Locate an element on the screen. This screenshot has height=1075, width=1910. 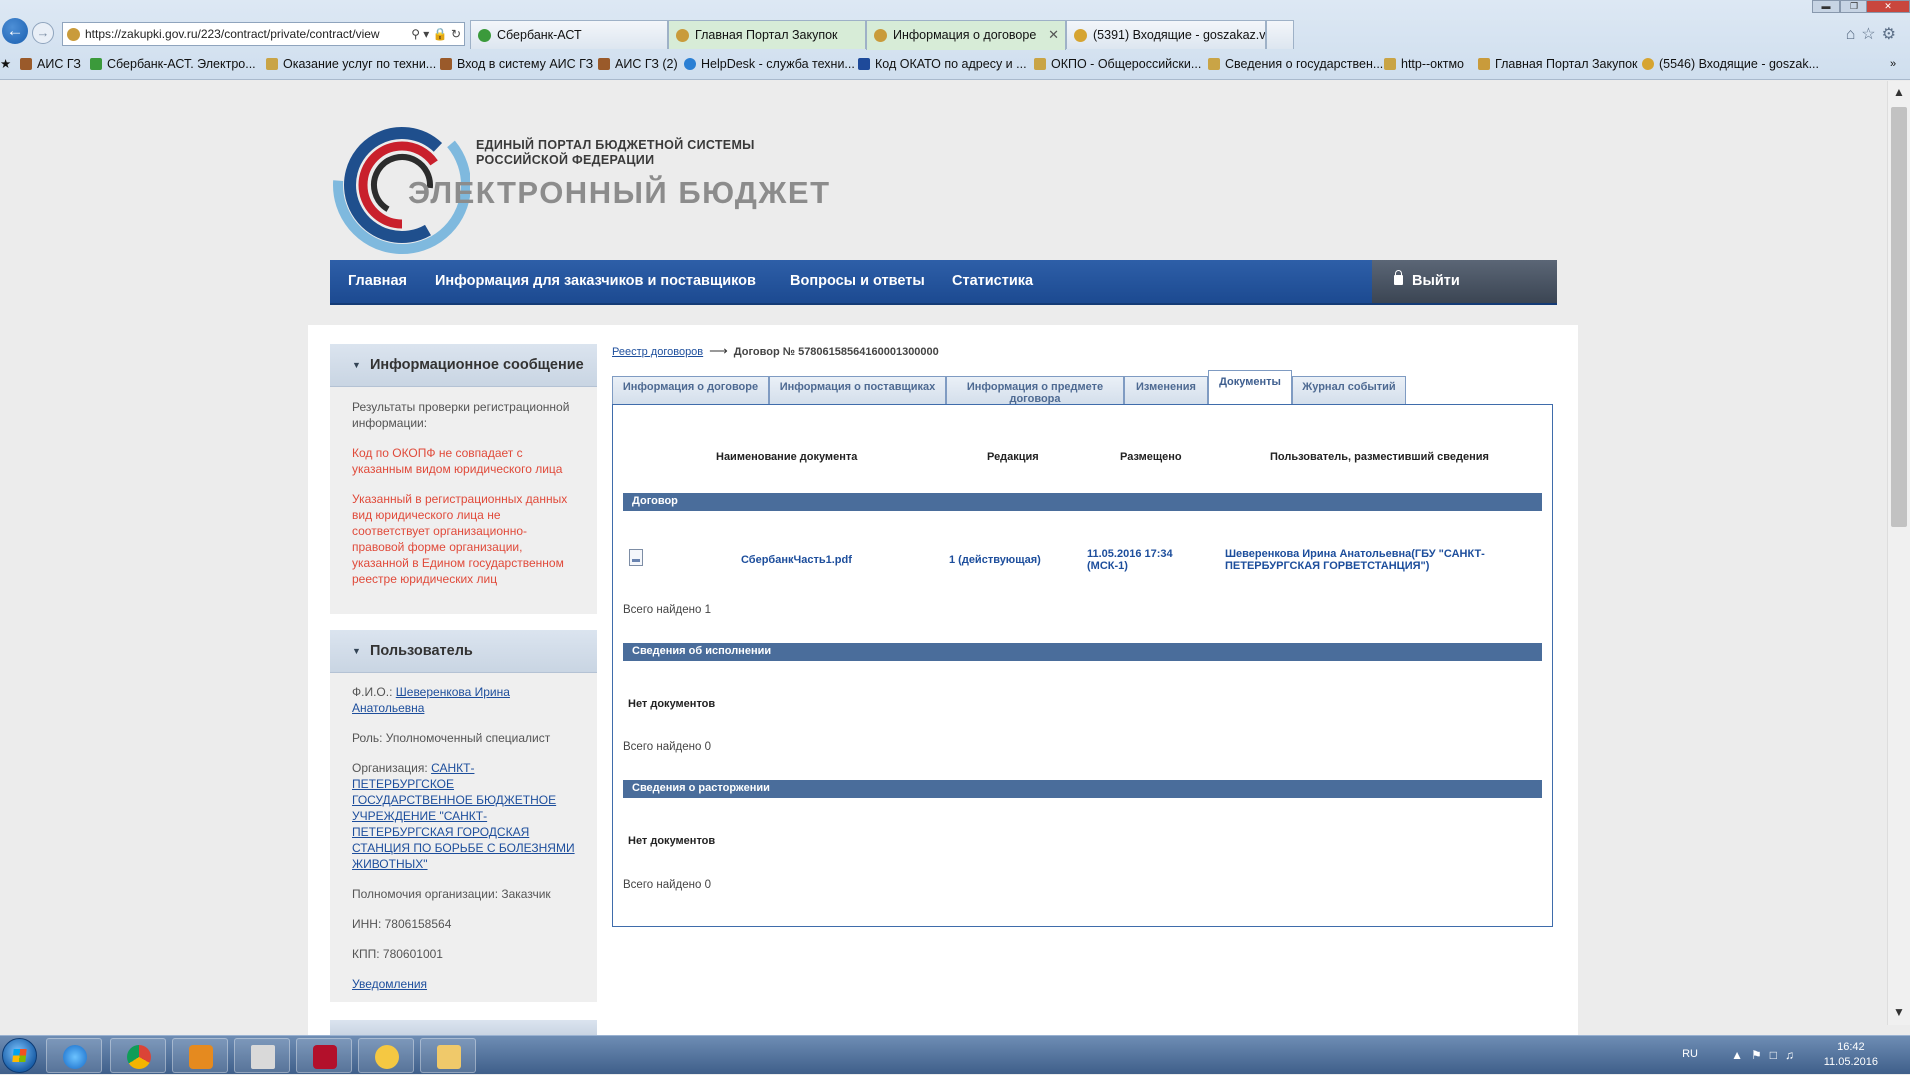
taskbar-media is located at coordinates (200, 1055).